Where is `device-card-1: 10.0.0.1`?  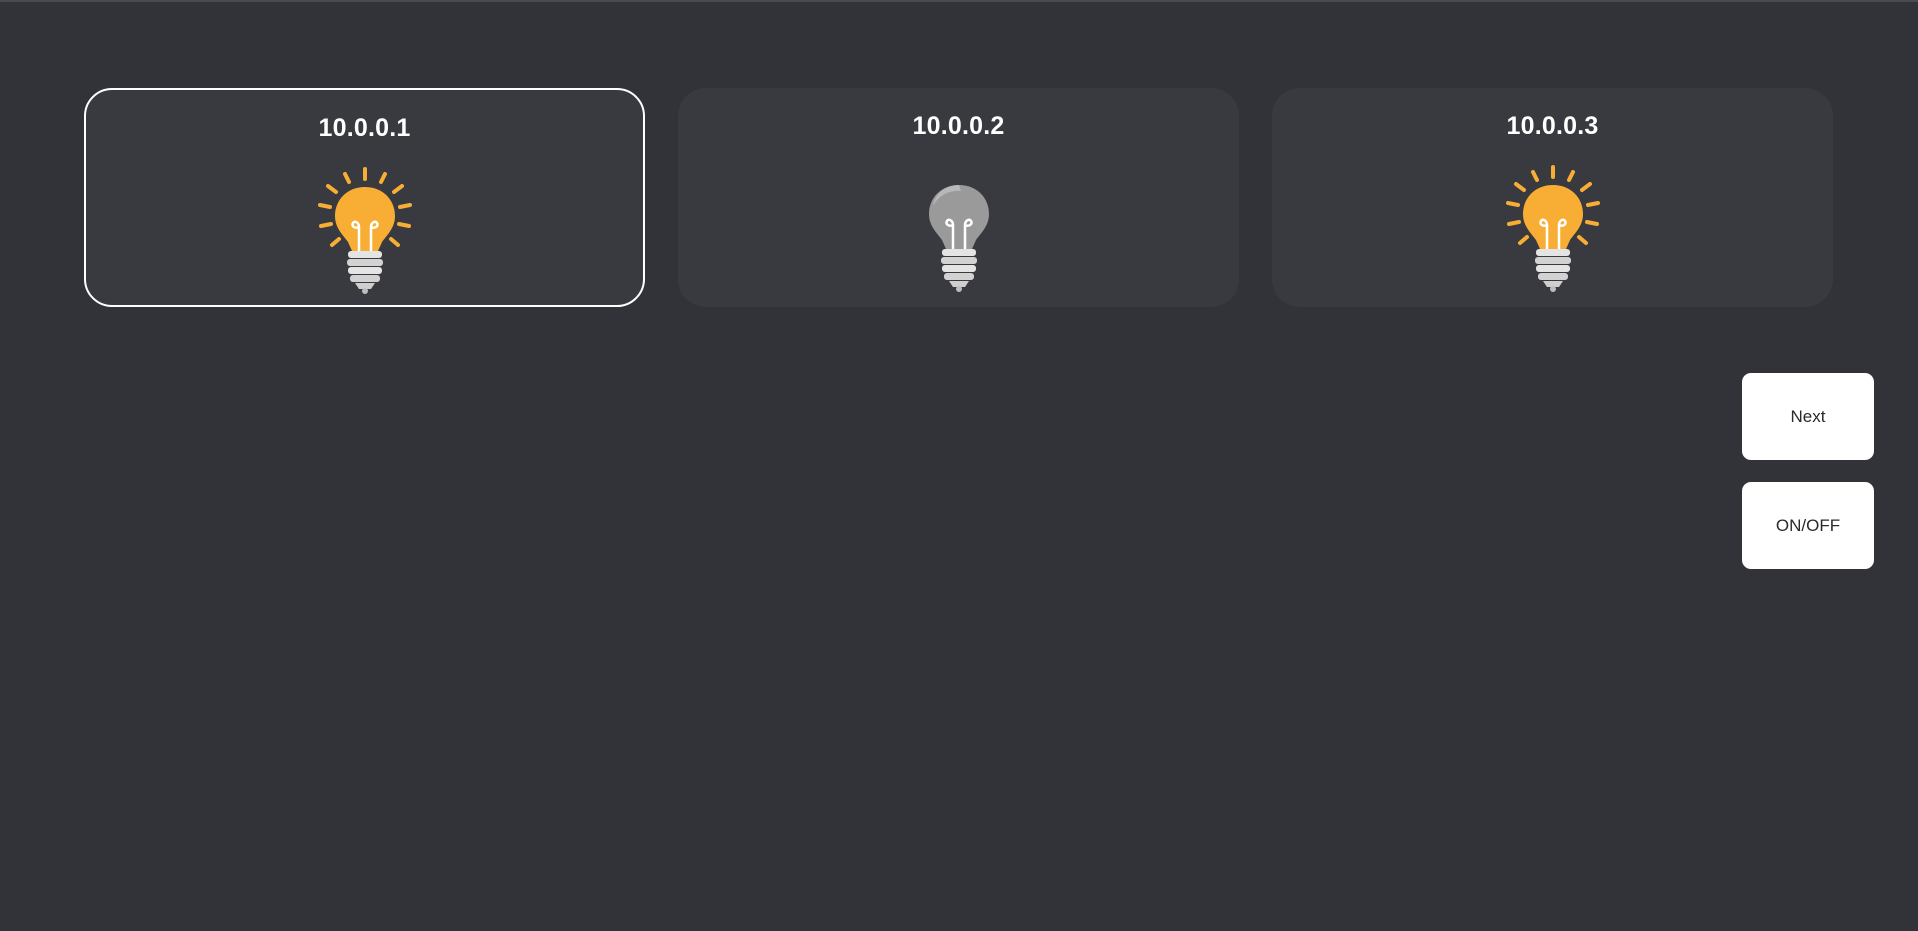 device-card-1: 10.0.0.1 is located at coordinates (364, 197).